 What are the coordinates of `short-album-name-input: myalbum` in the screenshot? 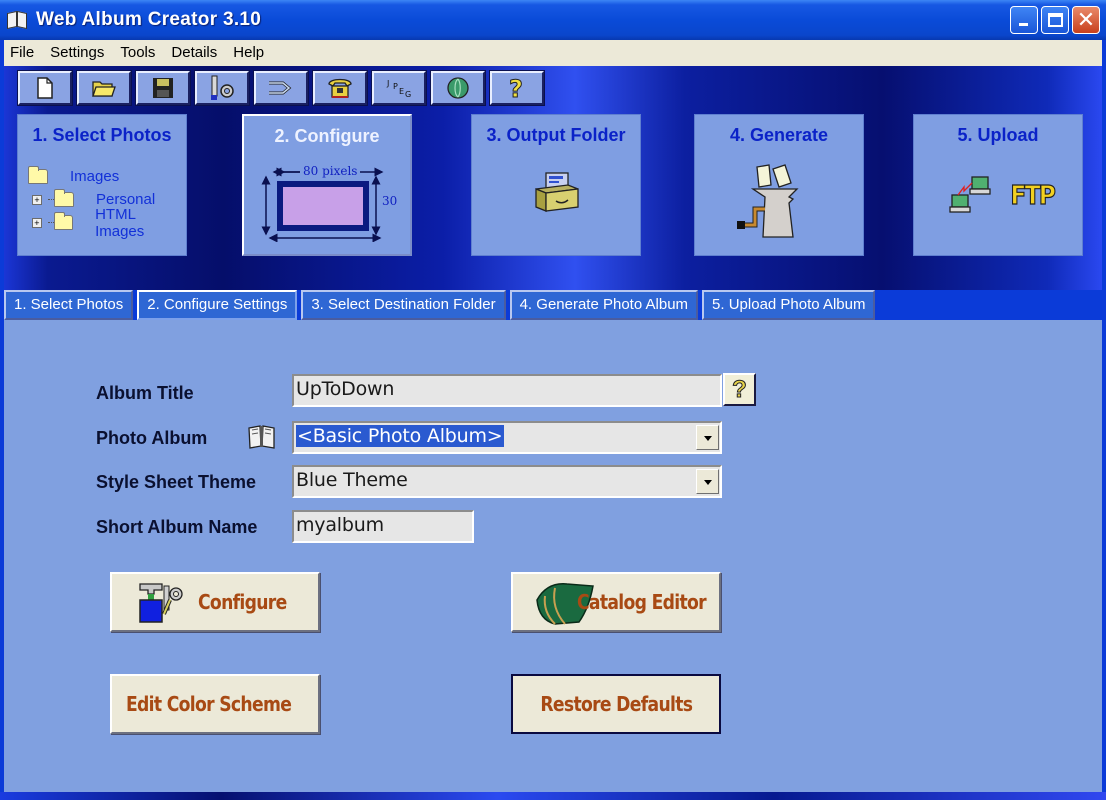 It's located at (383, 526).